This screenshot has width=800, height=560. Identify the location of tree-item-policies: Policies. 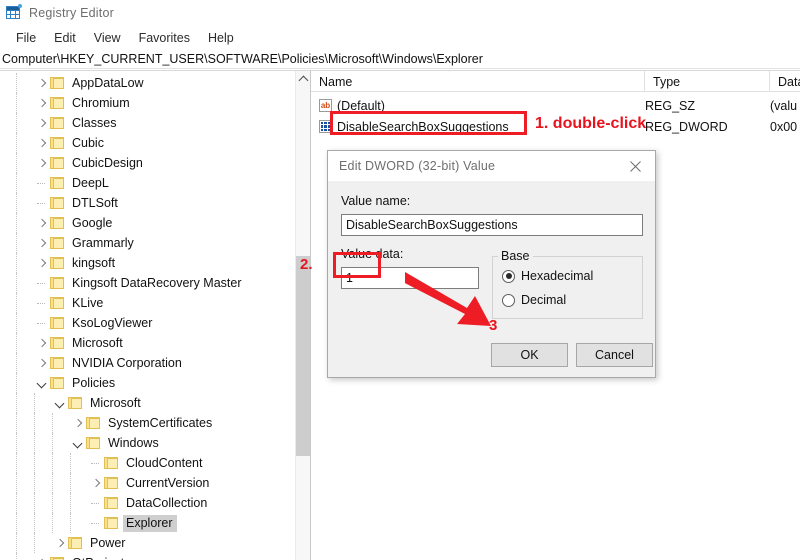
(147, 383).